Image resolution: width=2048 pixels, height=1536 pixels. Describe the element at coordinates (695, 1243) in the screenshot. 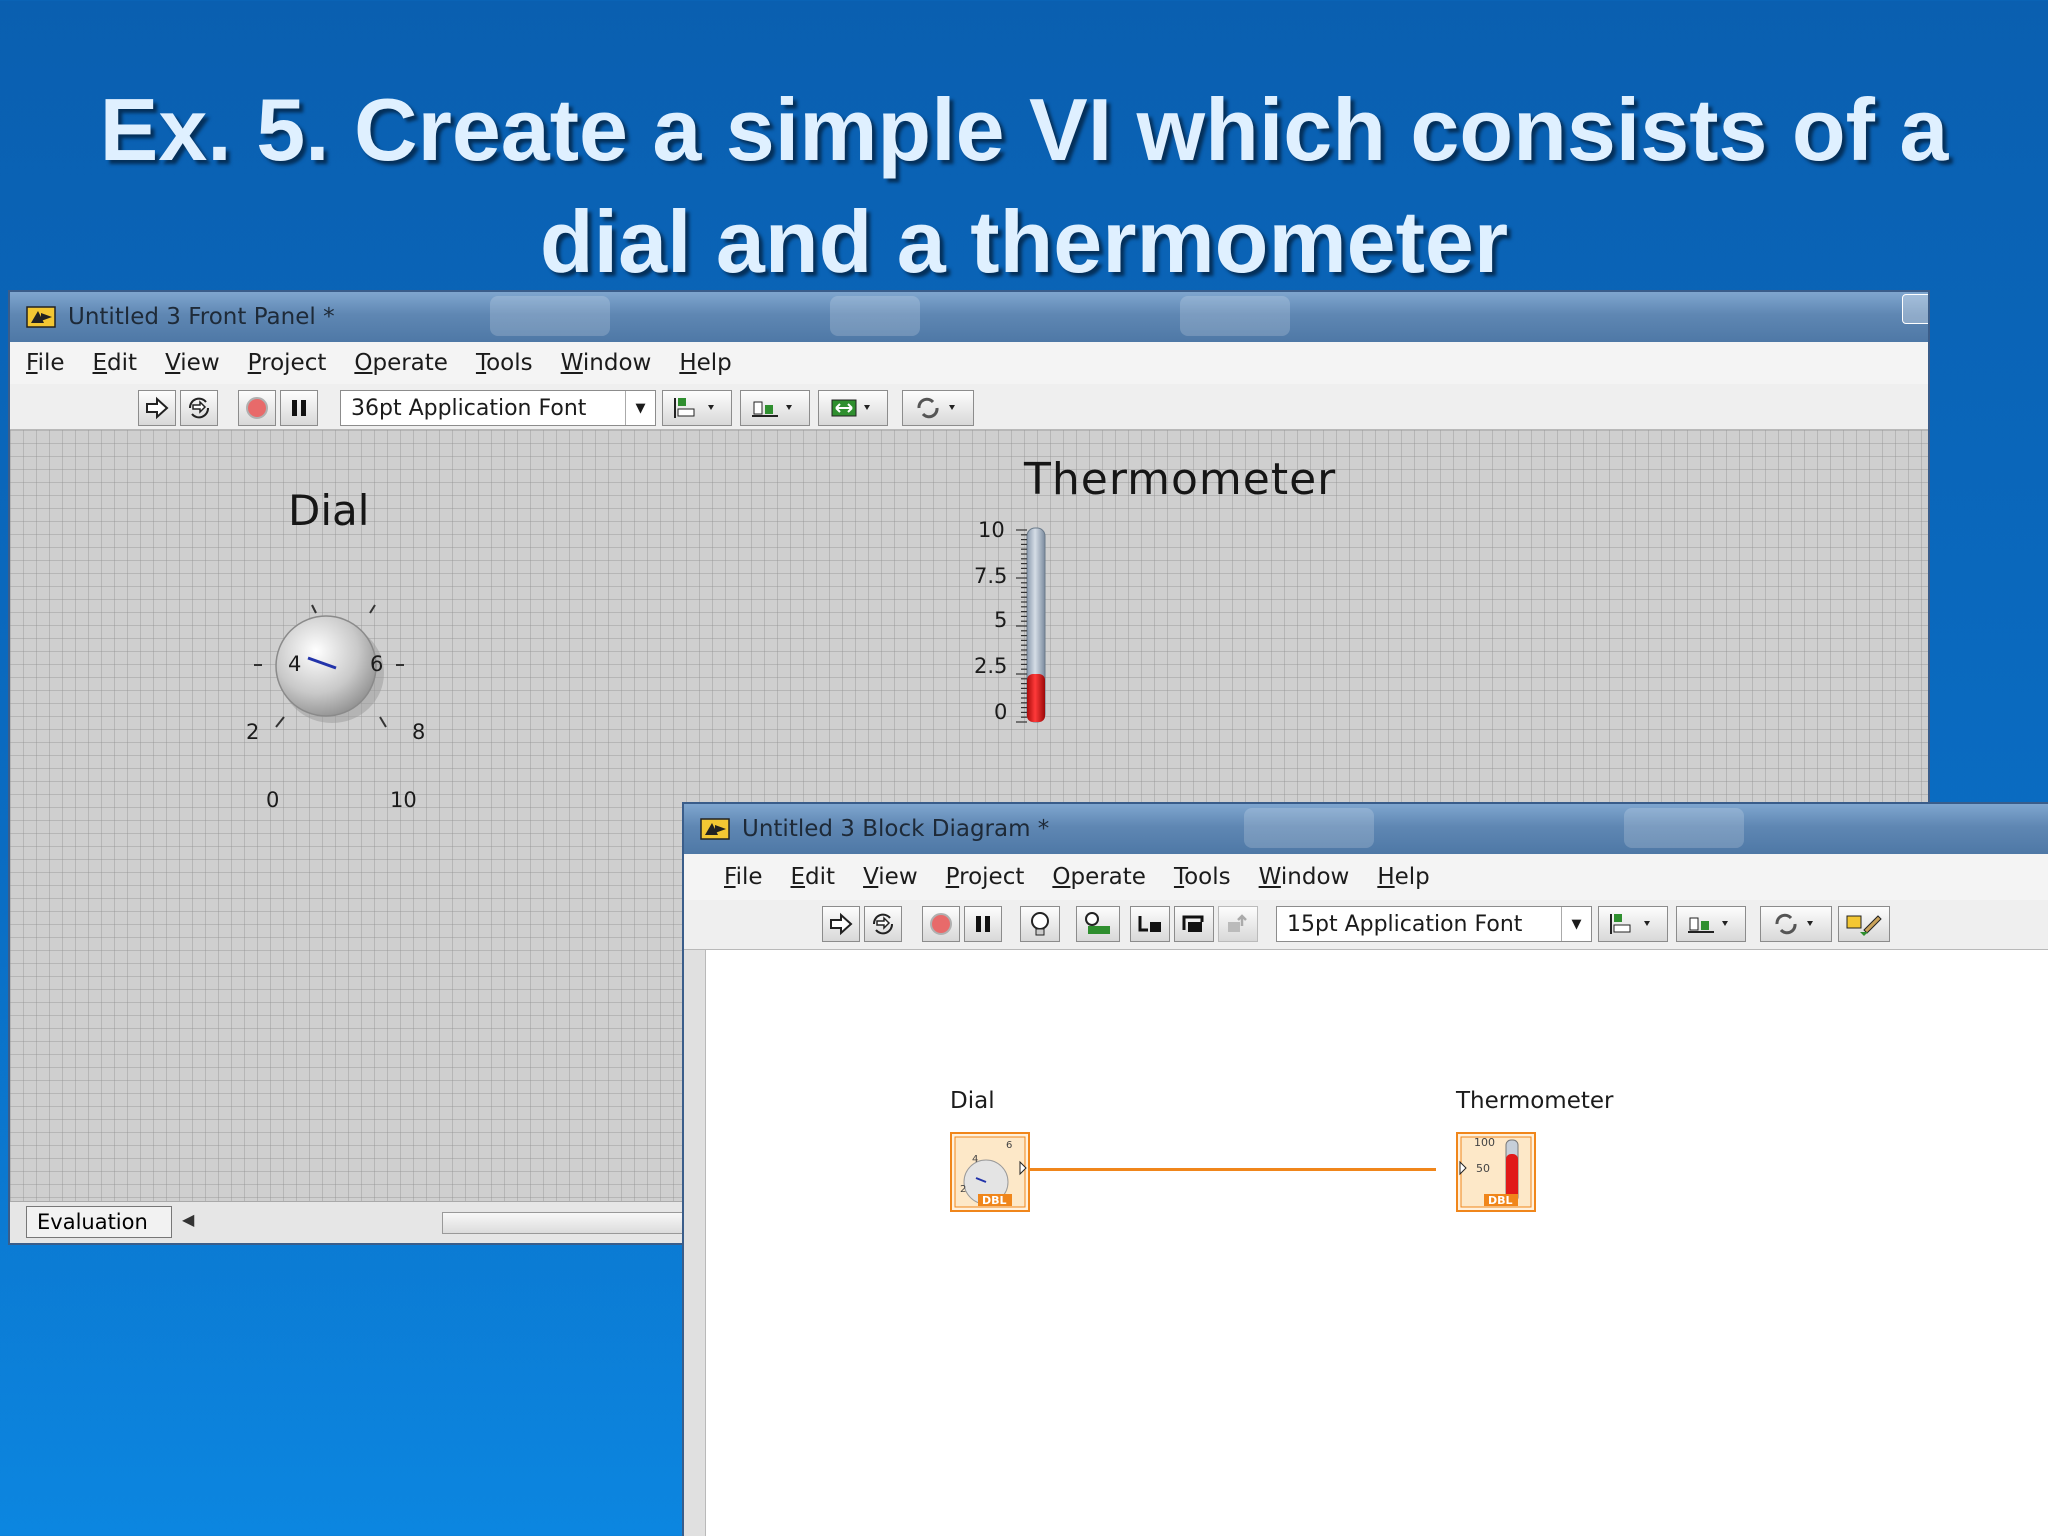

I see `diagram-left-strip` at that location.